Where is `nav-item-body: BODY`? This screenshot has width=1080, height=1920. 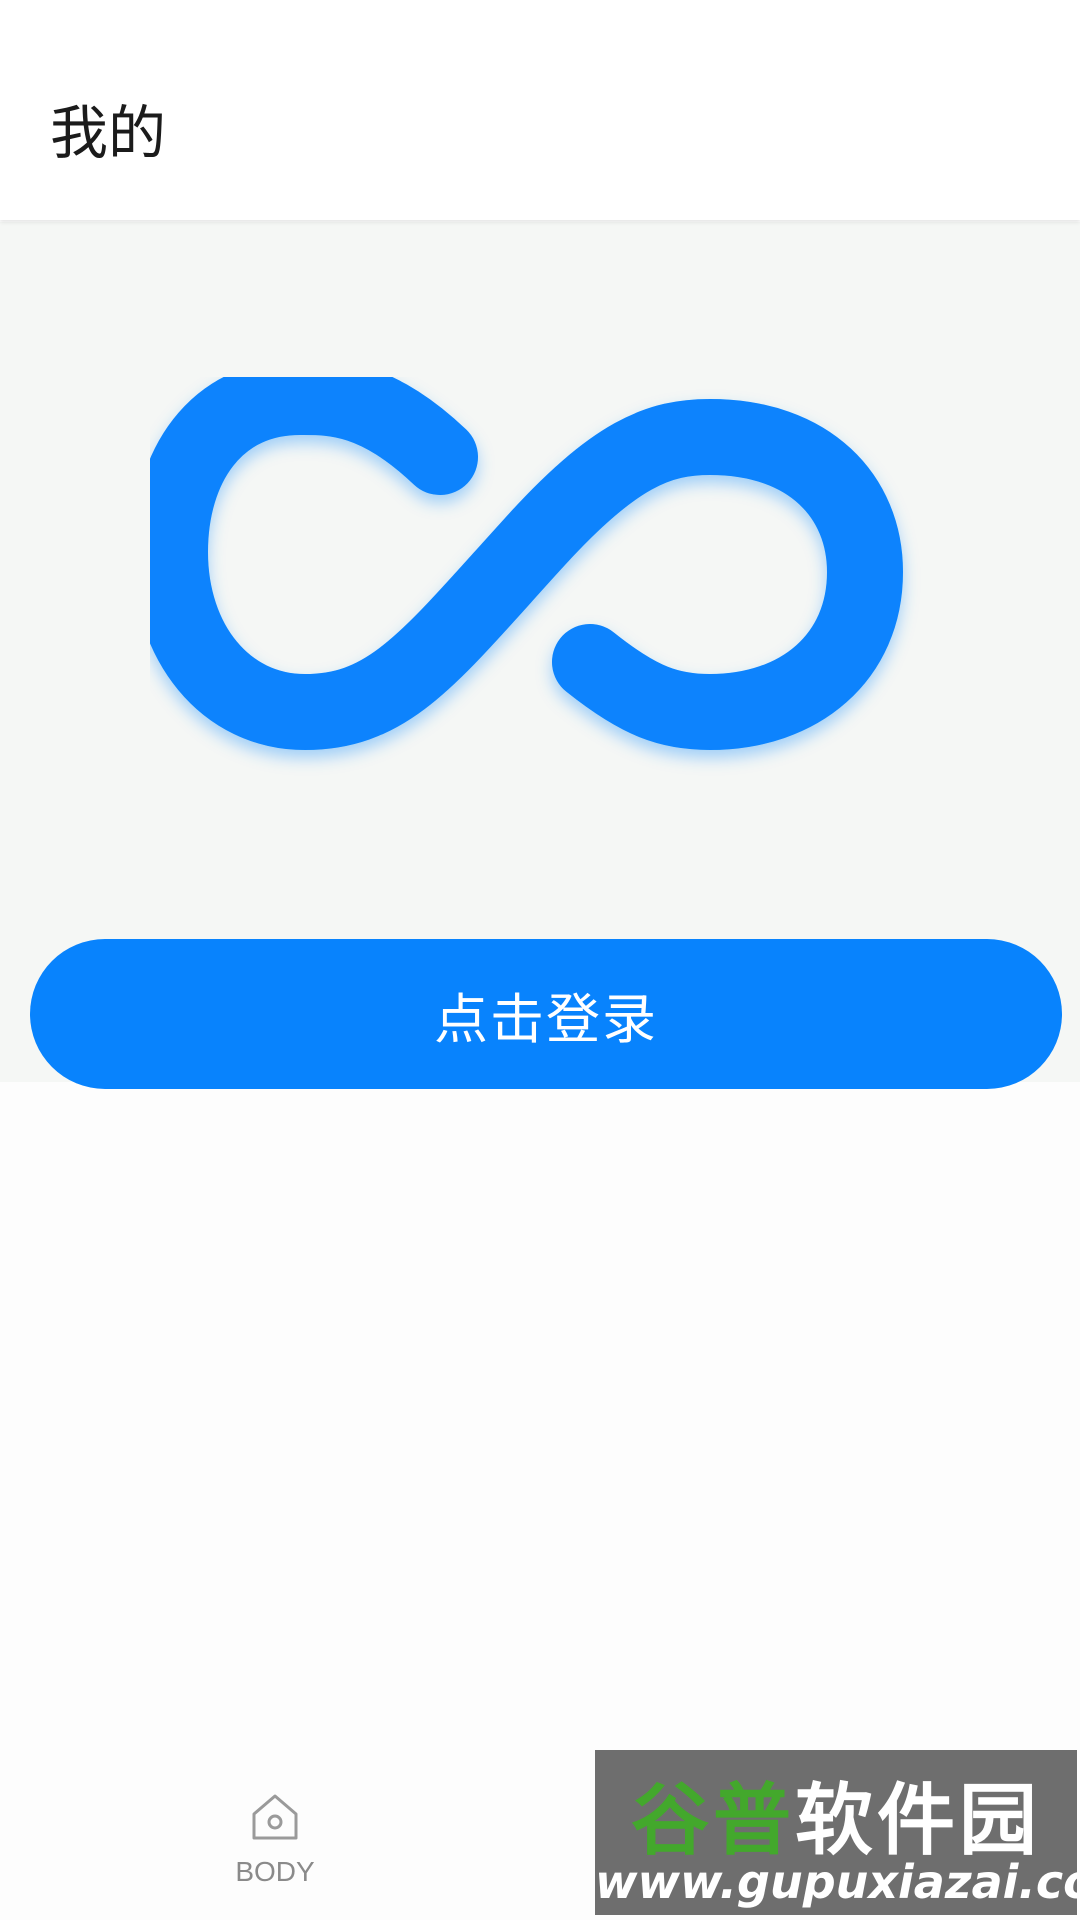 nav-item-body: BODY is located at coordinates (275, 1845).